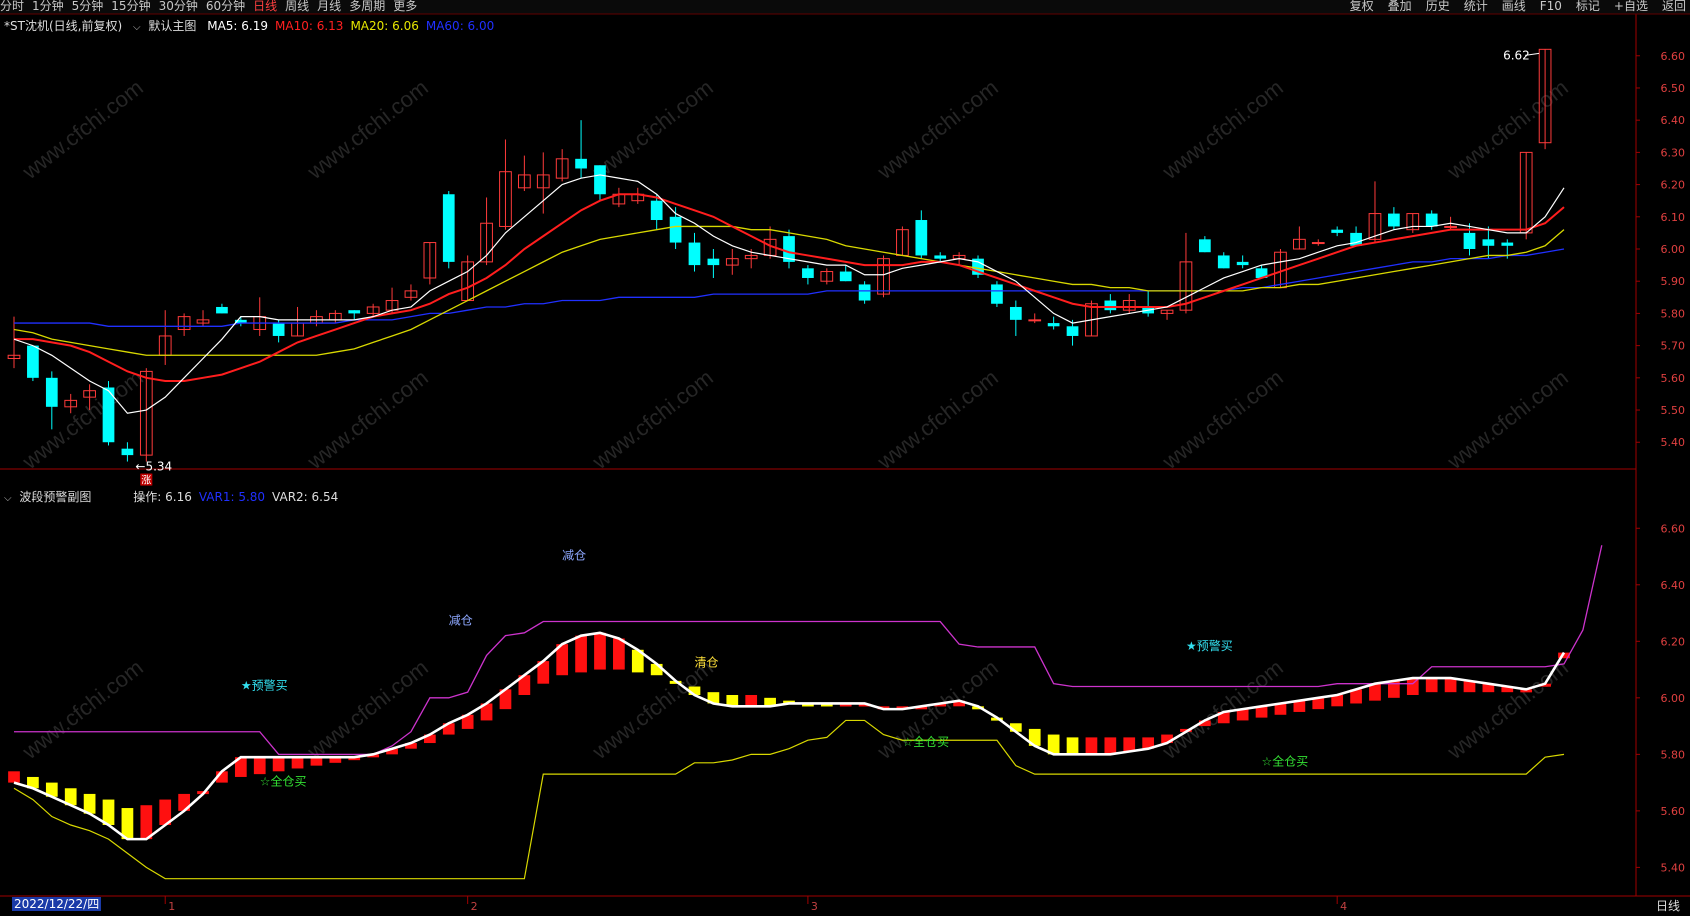  What do you see at coordinates (1673, 346) in the screenshot?
I see `main-ytick: 5.70` at bounding box center [1673, 346].